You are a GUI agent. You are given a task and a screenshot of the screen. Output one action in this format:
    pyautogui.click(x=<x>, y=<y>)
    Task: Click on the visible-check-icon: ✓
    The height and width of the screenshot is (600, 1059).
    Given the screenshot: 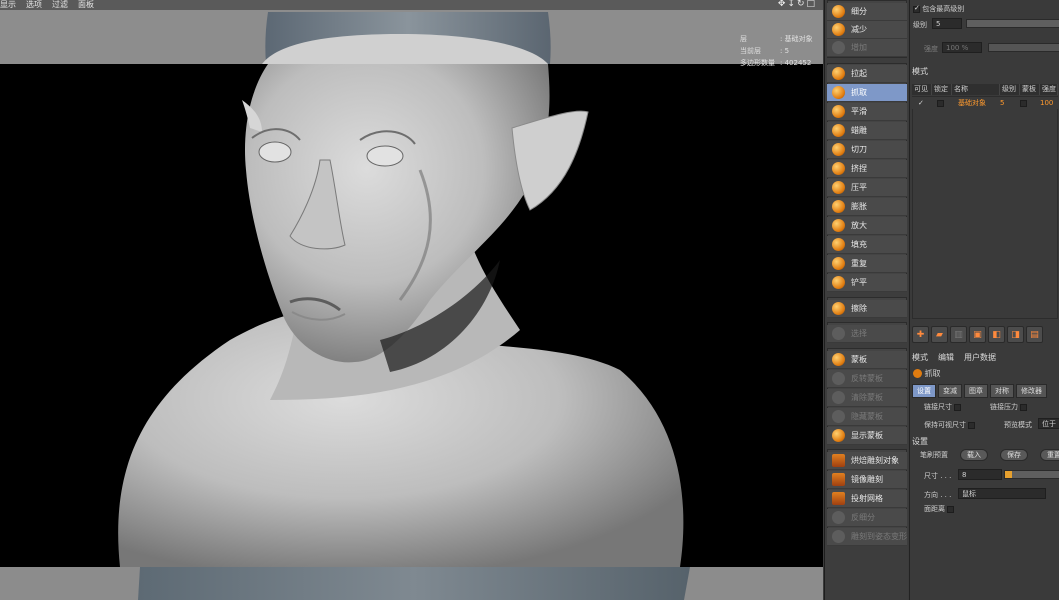 What is the action you would take?
    pyautogui.click(x=922, y=103)
    